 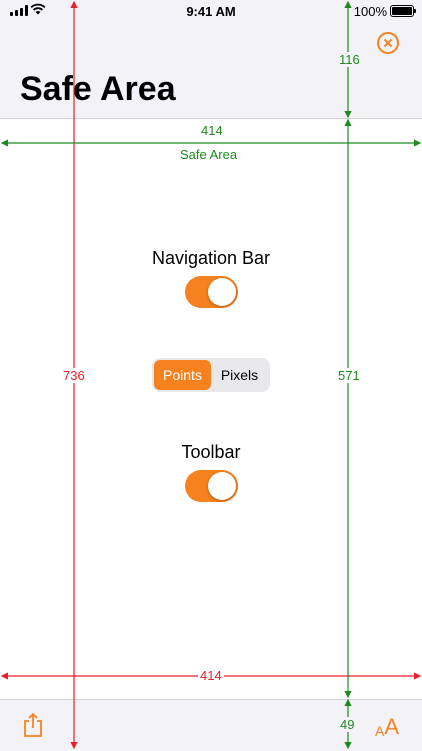 I want to click on text-size-large-glyph: A, so click(x=392, y=726).